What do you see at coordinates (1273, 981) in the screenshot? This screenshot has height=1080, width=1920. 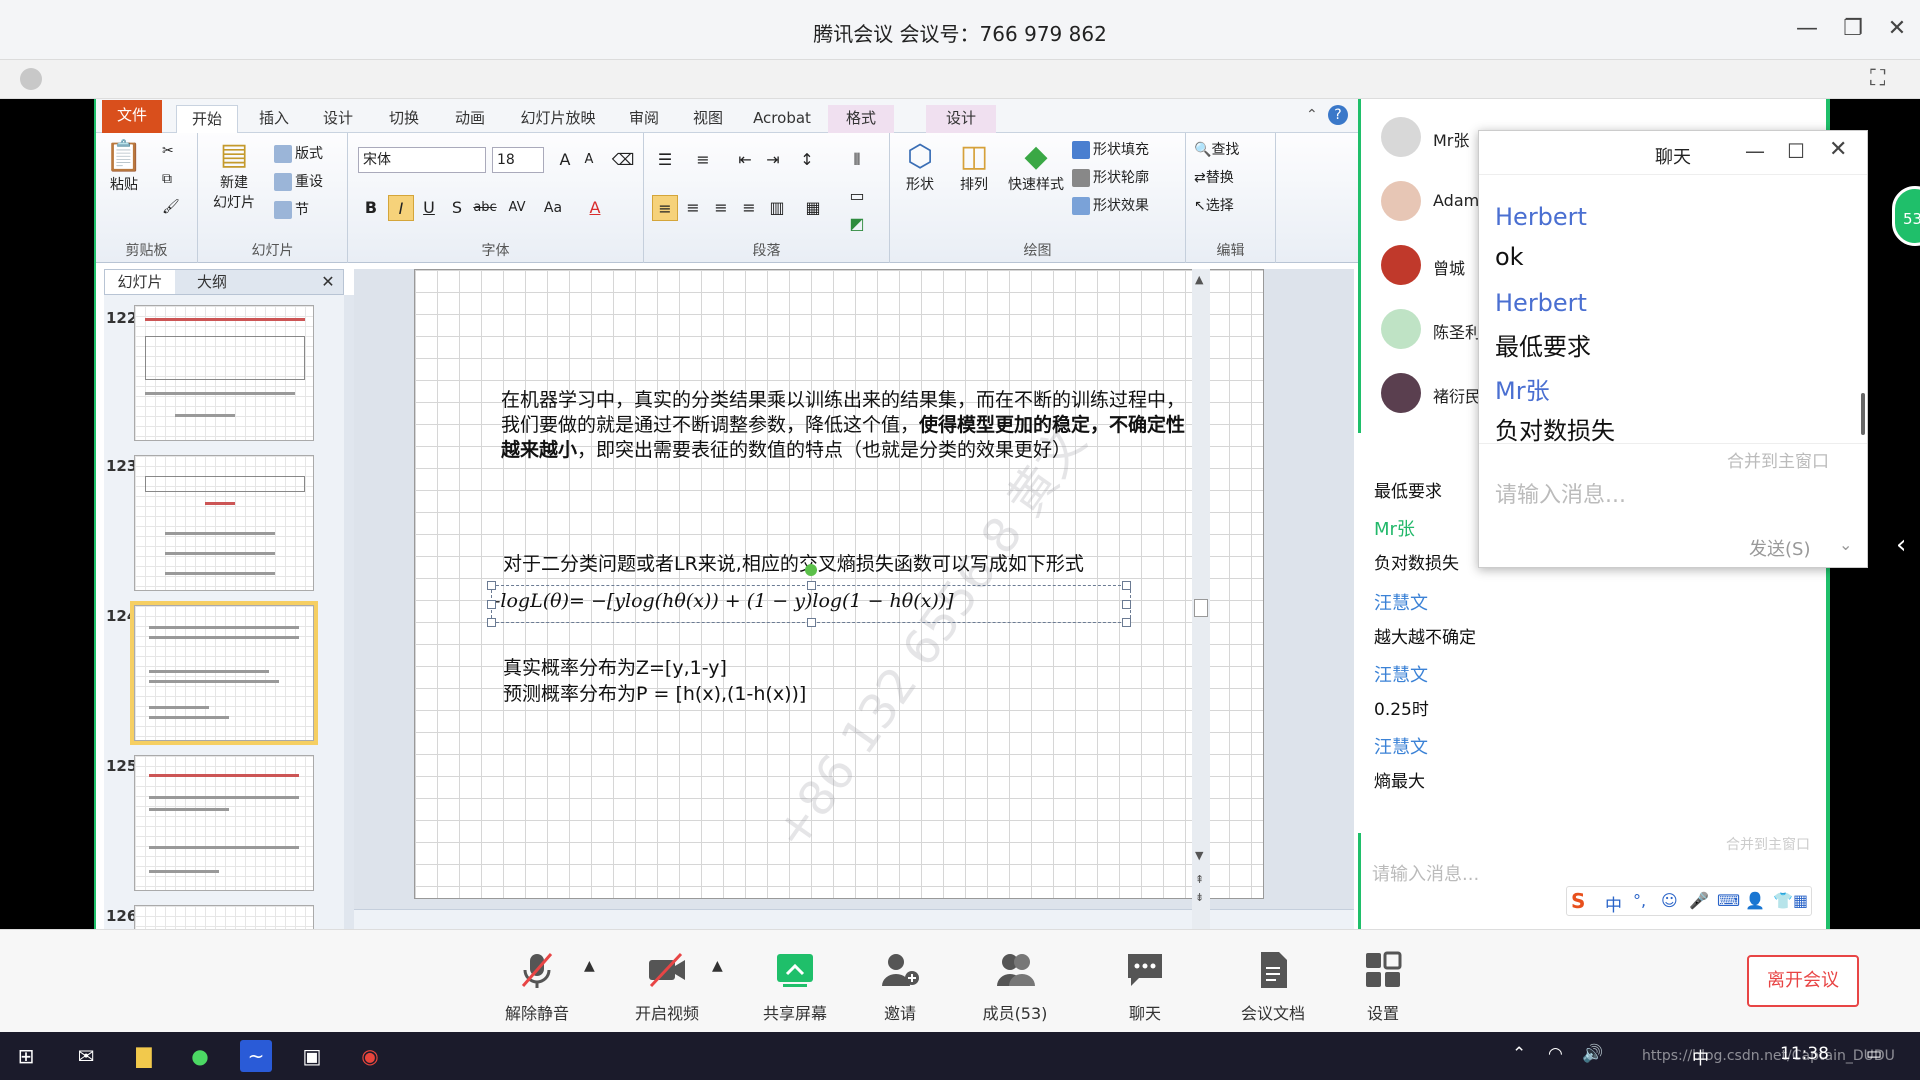 I see `meeting-docs-button: 会议文档` at bounding box center [1273, 981].